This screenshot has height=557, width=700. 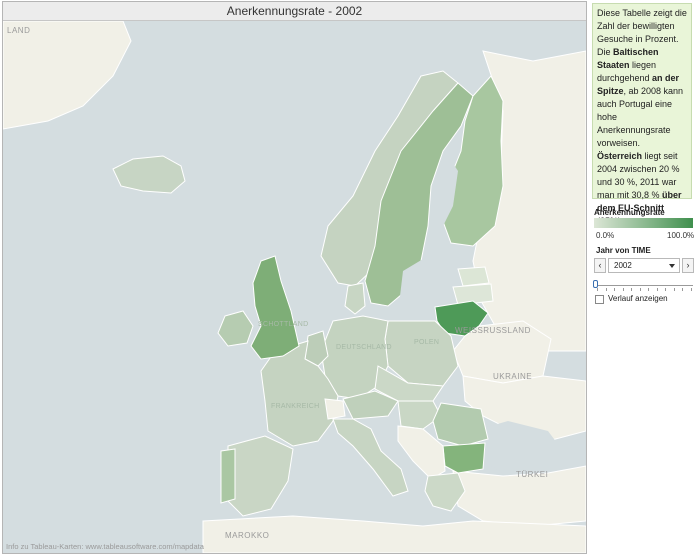 What do you see at coordinates (464, 458) in the screenshot?
I see `bulgaria` at bounding box center [464, 458].